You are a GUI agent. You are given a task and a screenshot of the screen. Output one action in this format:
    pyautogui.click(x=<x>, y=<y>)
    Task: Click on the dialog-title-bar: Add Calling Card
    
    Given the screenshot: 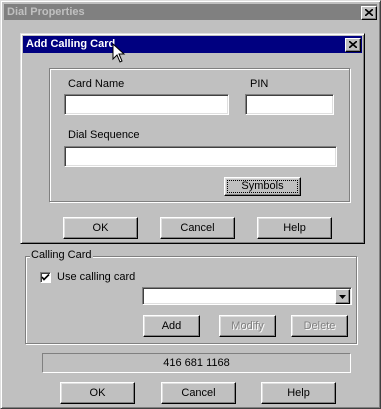 What is the action you would take?
    pyautogui.click(x=192, y=44)
    